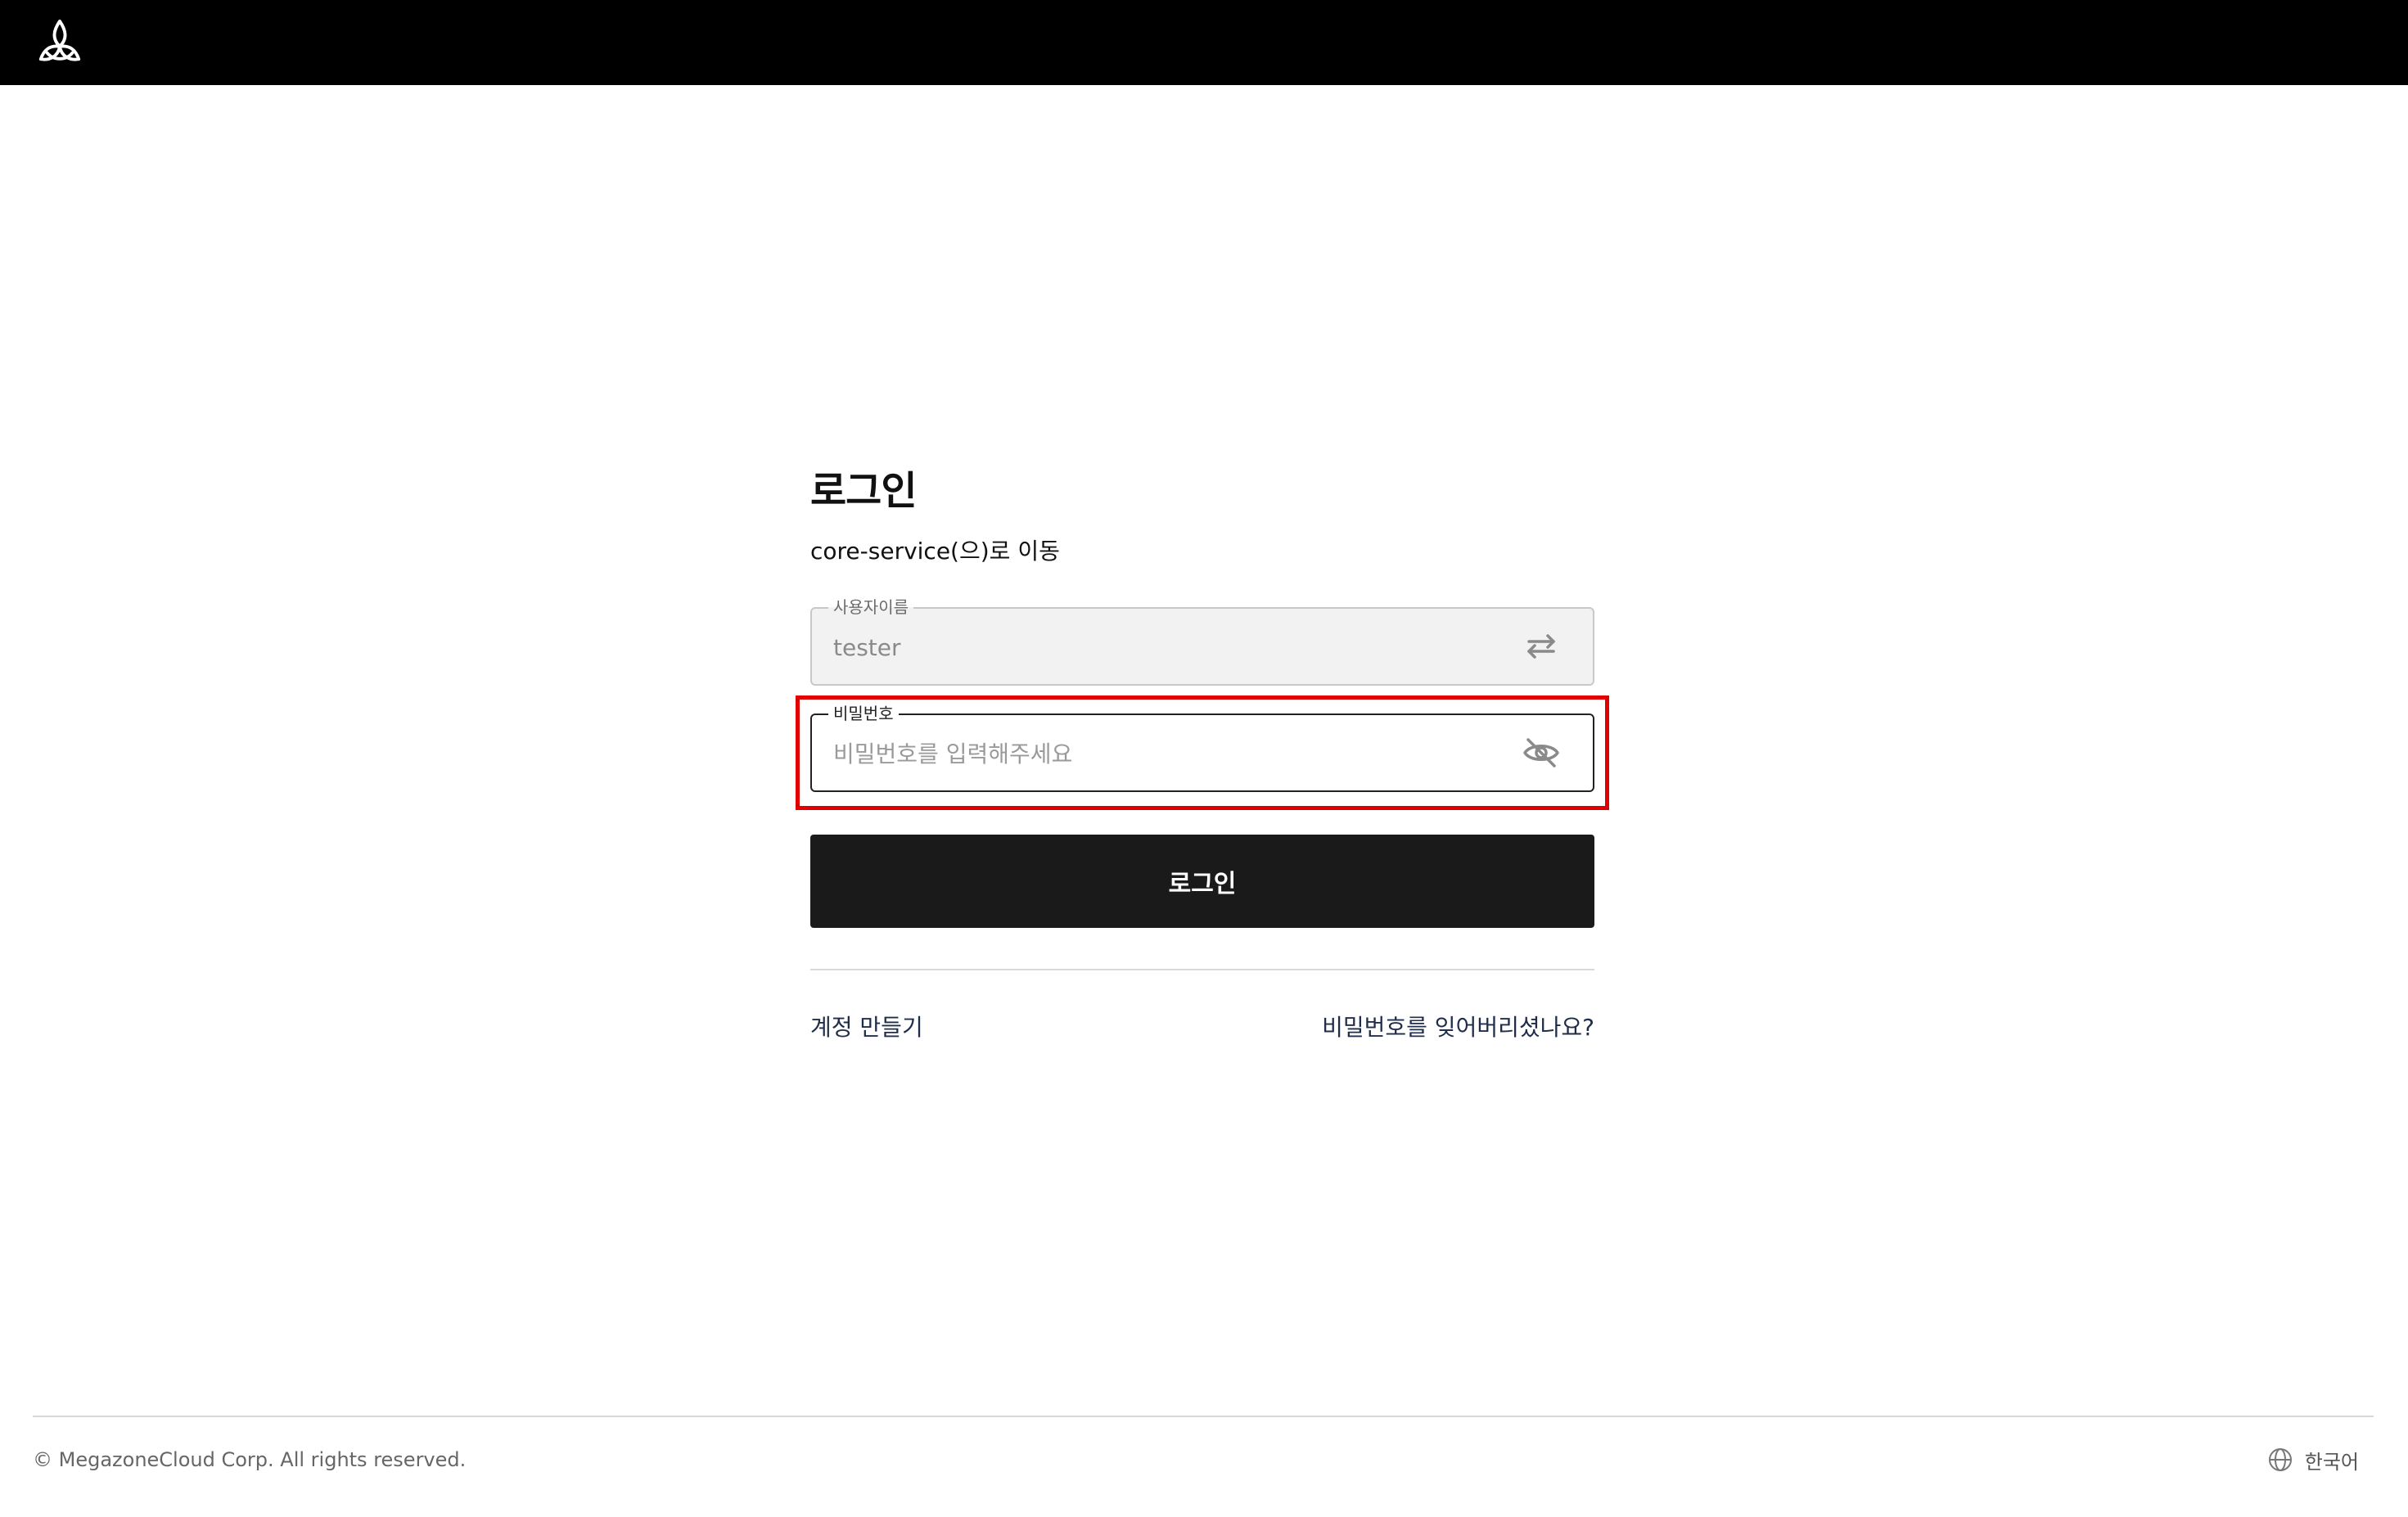 The width and height of the screenshot is (2408, 1517). I want to click on password-label: 비밀번호, so click(863, 713).